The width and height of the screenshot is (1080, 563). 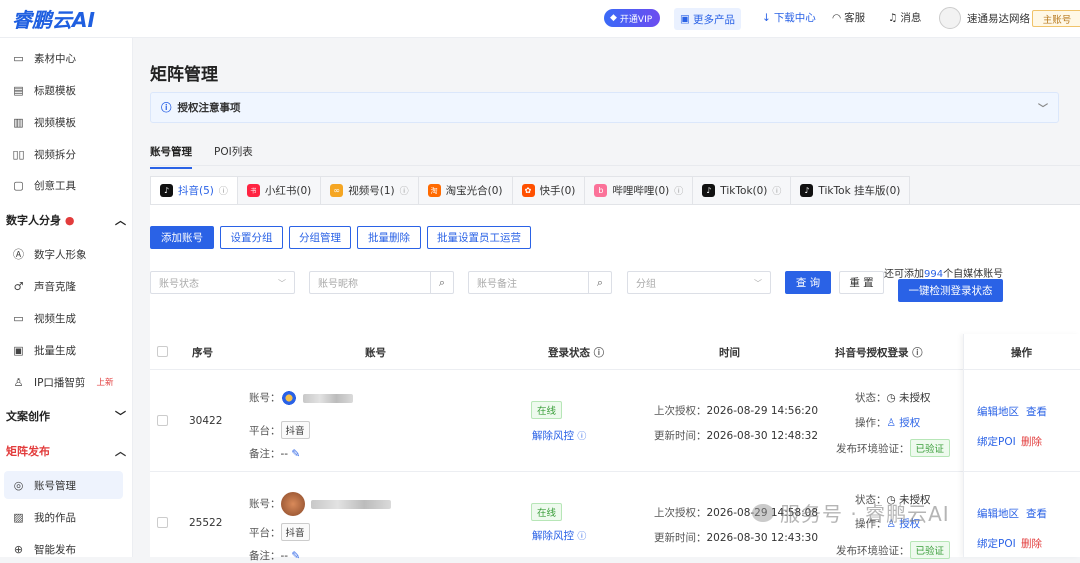 I want to click on notice-title: 授权注意事项, so click(x=209, y=108).